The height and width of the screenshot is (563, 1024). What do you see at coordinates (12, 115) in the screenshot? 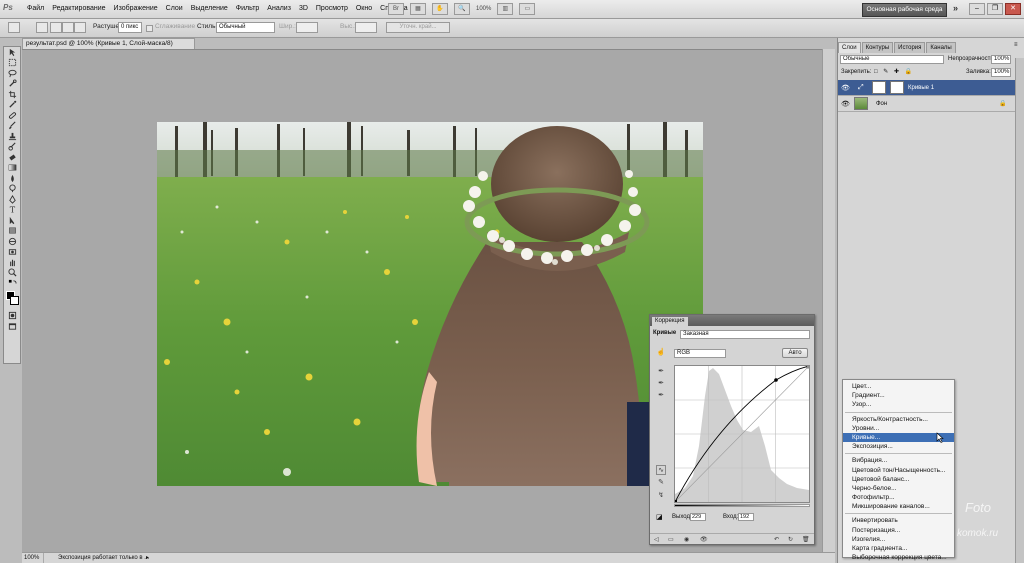
I see `healing-brush-tool` at bounding box center [12, 115].